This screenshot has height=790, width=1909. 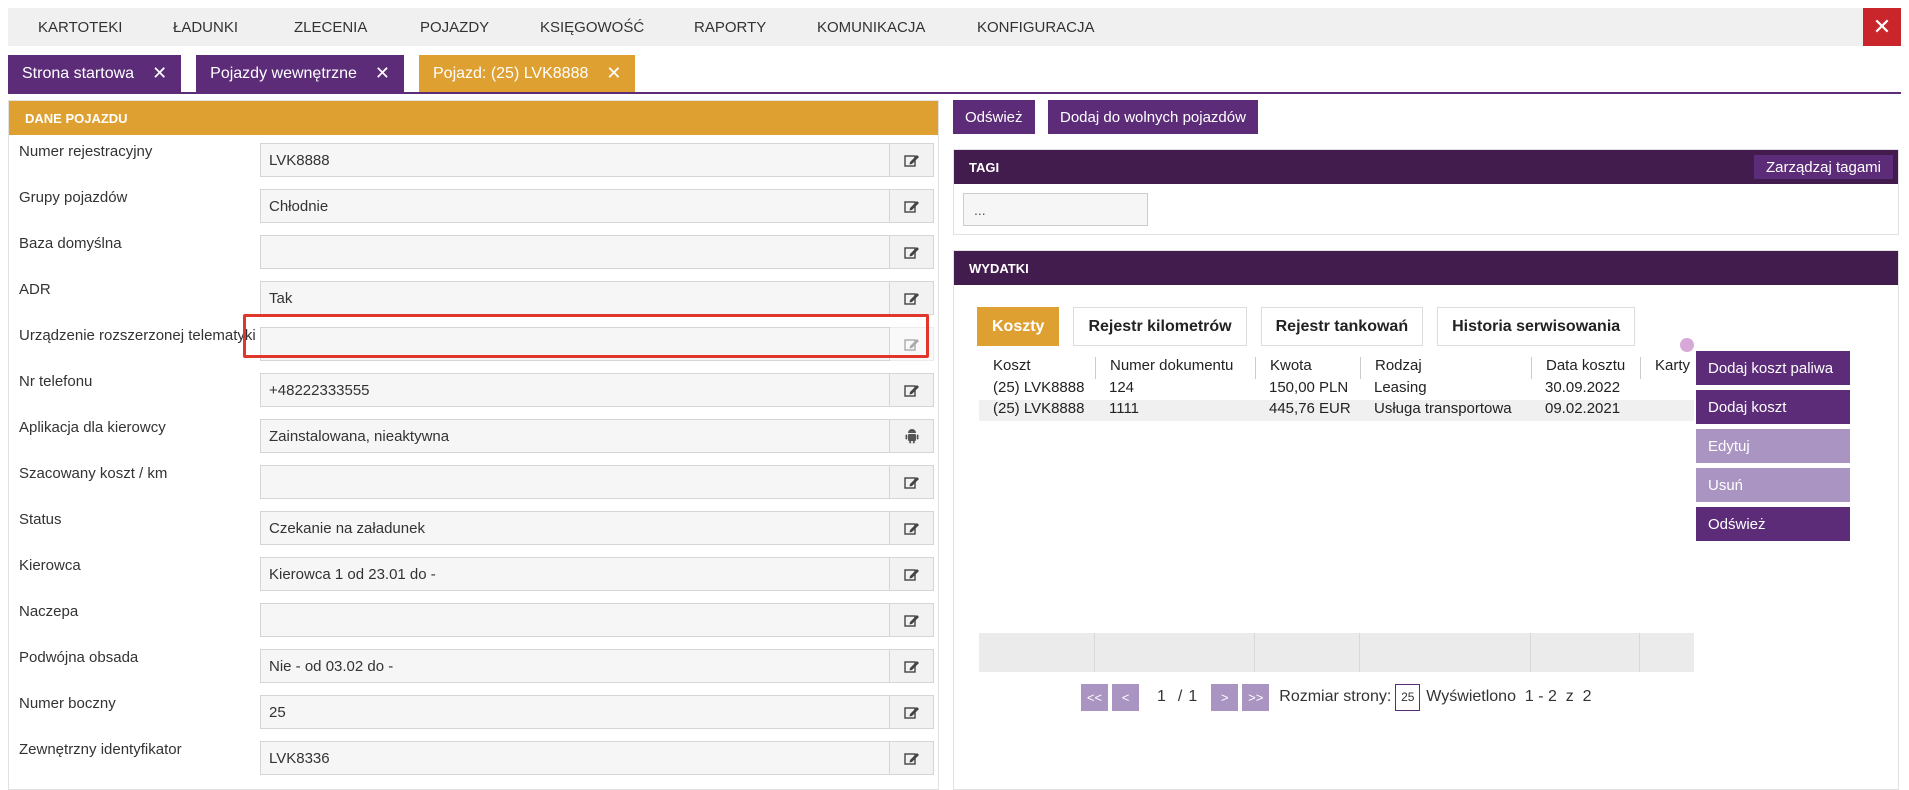 I want to click on table-cell: 1111, so click(x=1124, y=408).